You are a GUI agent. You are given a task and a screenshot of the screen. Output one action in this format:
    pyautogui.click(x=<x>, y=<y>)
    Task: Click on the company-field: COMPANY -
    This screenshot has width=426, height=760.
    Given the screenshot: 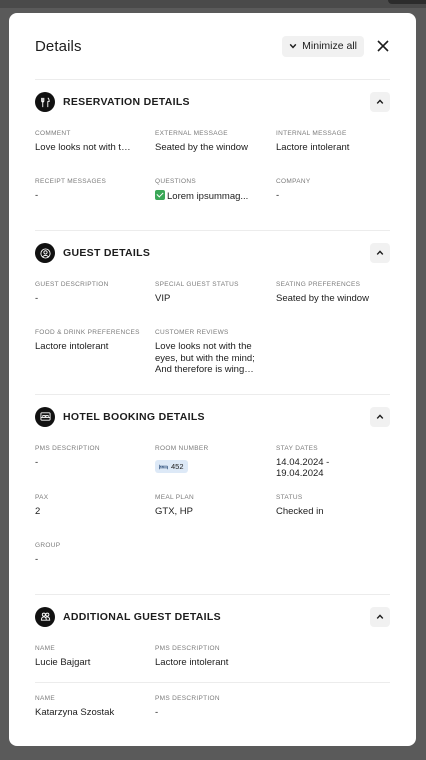 What is the action you would take?
    pyautogui.click(x=333, y=196)
    